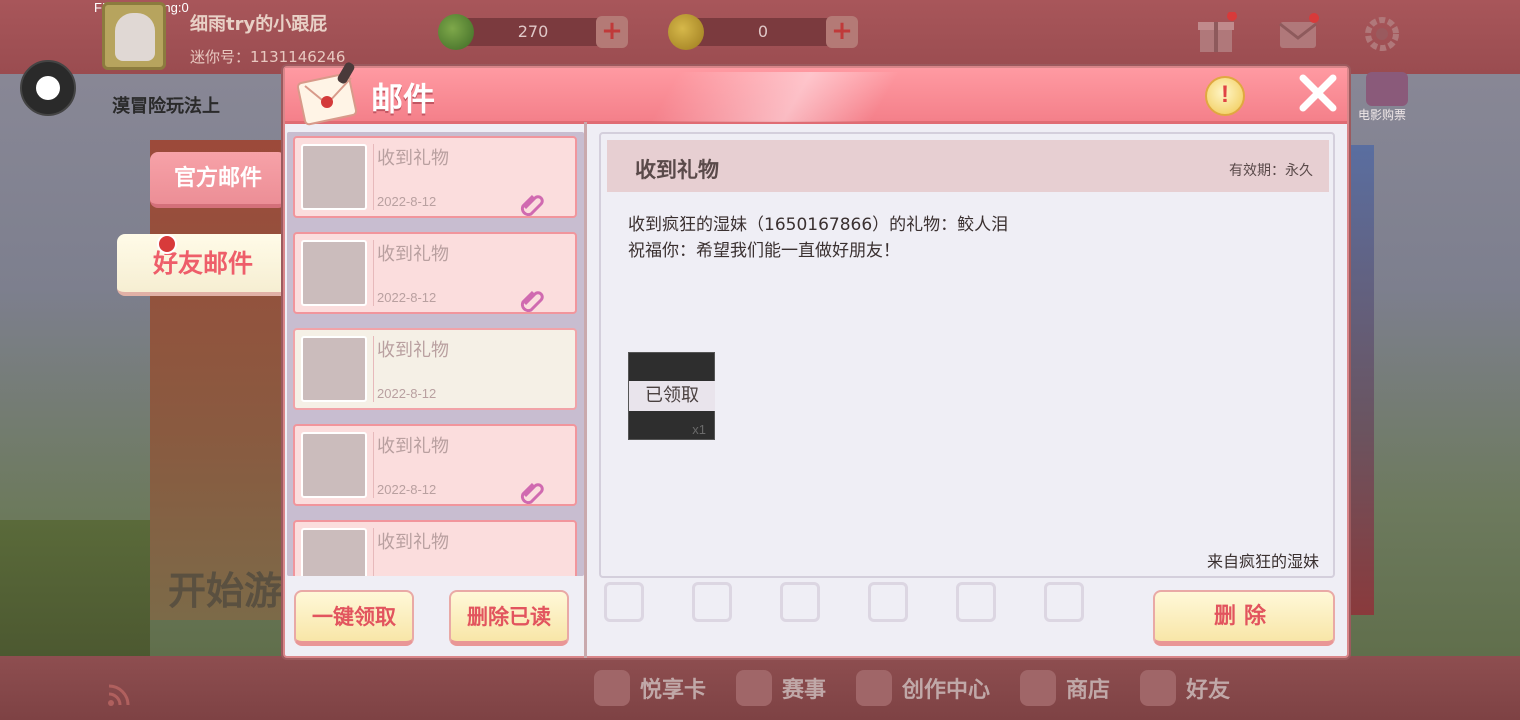  What do you see at coordinates (699, 429) in the screenshot?
I see `gift-quantity: x1` at bounding box center [699, 429].